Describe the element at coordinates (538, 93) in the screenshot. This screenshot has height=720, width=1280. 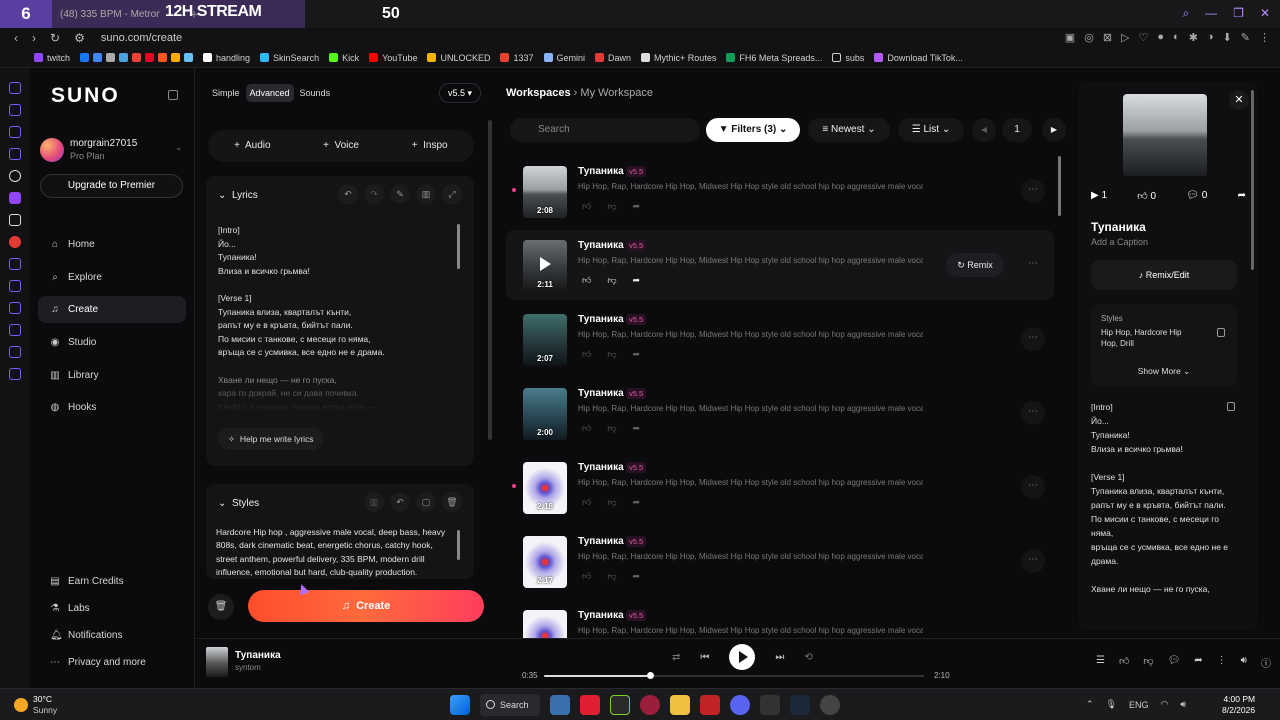
I see `breadcrumb-workspaces: Workspaces` at that location.